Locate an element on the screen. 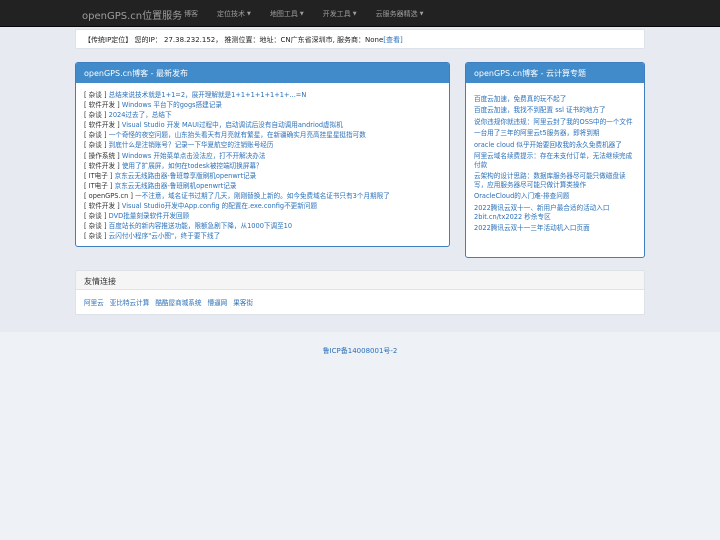  friend-link: 果客街 is located at coordinates (243, 303).